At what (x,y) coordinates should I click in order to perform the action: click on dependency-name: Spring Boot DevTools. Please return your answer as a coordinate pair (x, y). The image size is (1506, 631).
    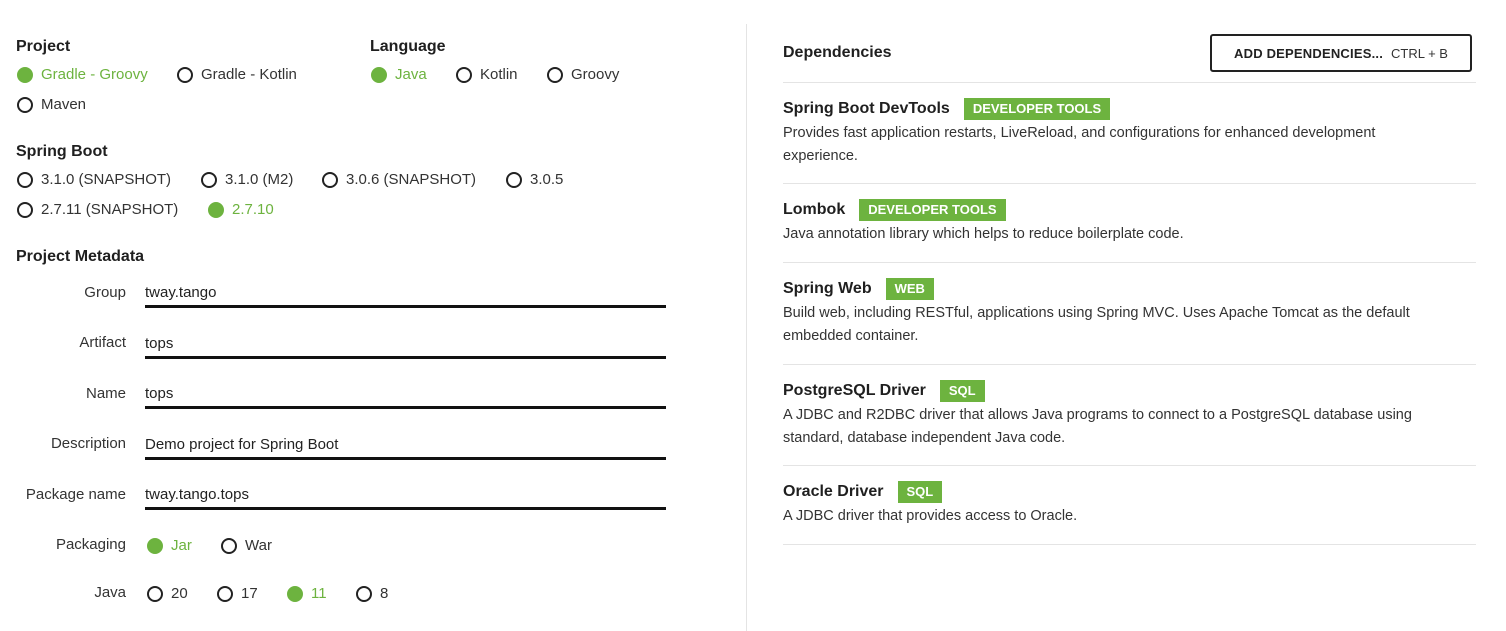
    Looking at the image, I should click on (866, 108).